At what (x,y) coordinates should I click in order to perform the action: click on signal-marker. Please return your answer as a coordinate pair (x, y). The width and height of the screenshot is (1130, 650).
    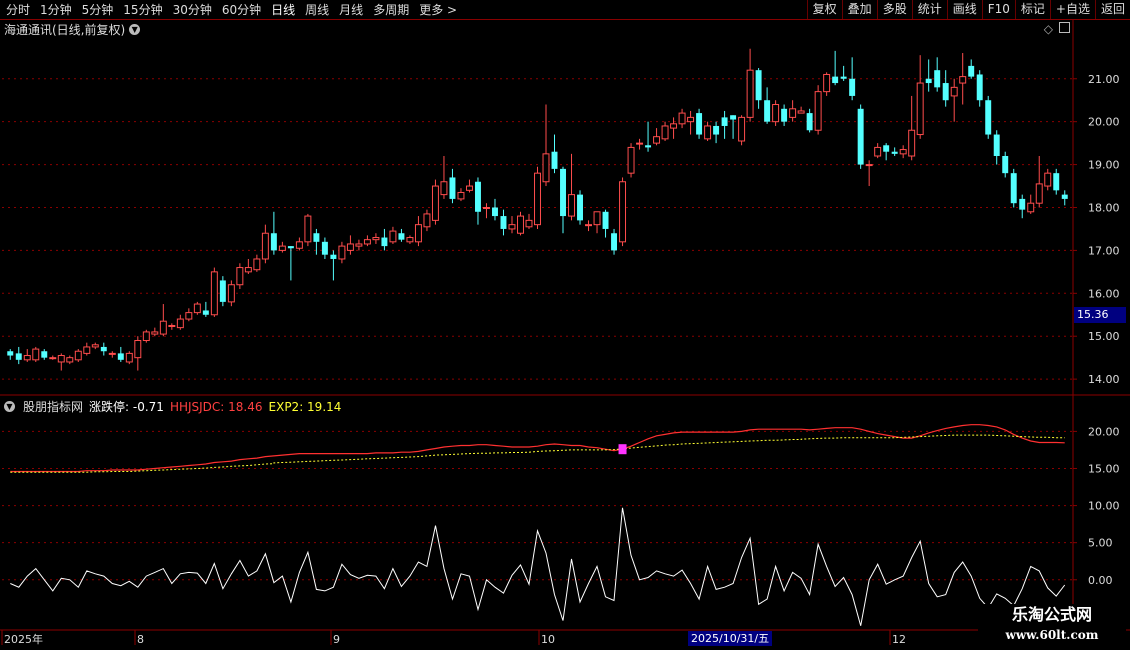
    Looking at the image, I should click on (622, 449).